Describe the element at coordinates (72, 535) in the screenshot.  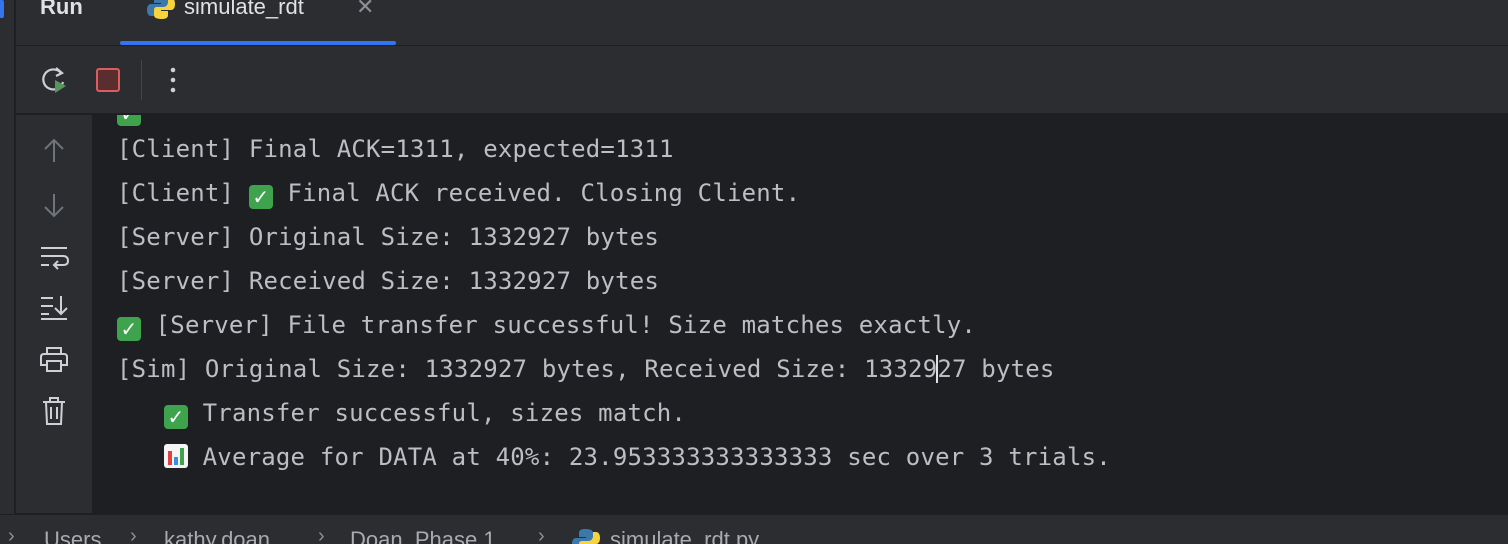
I see `breadcrumb-item: Users` at that location.